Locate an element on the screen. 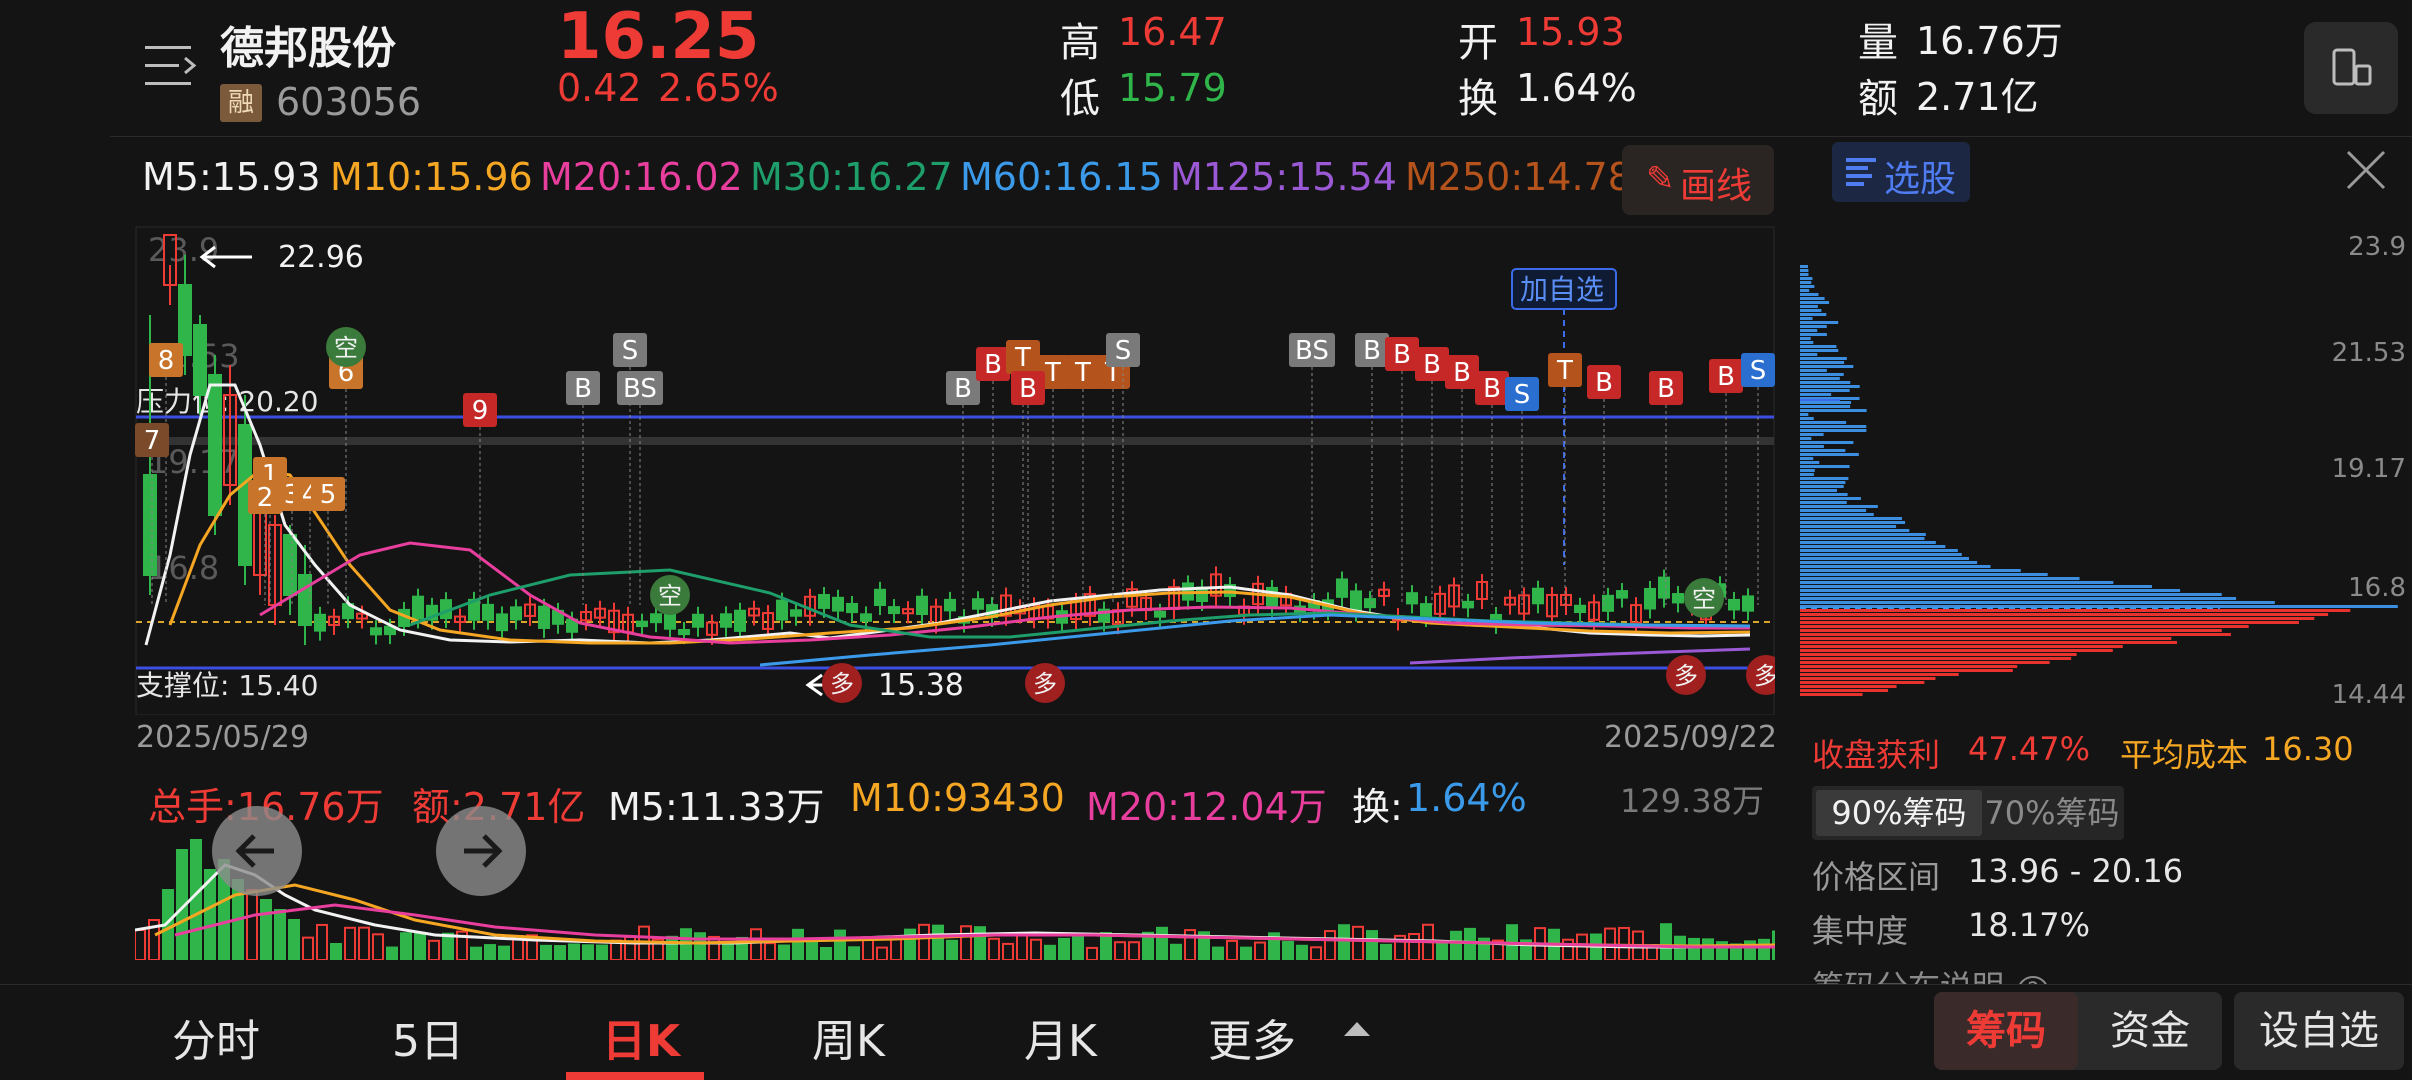  arrow-right-icon is located at coordinates (483, 851).